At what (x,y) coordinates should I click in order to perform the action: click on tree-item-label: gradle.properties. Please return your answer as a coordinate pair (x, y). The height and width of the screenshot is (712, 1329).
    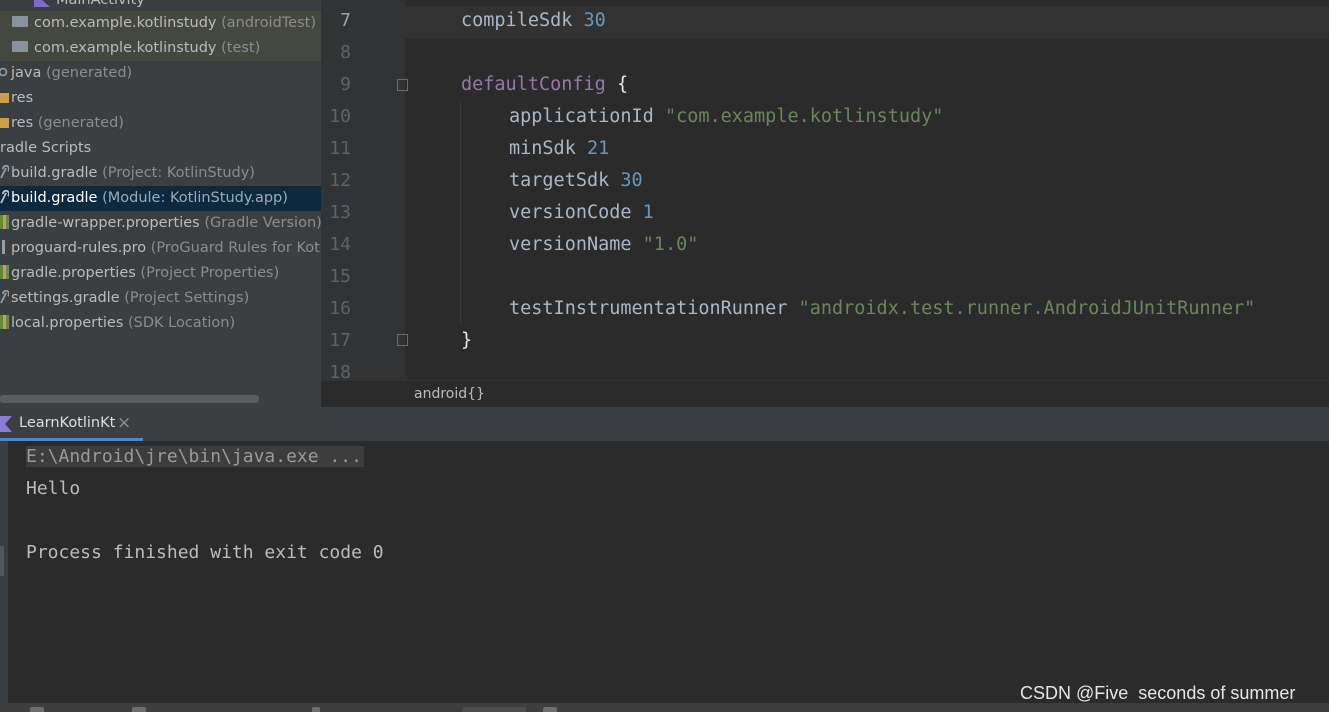
    Looking at the image, I should click on (73, 273).